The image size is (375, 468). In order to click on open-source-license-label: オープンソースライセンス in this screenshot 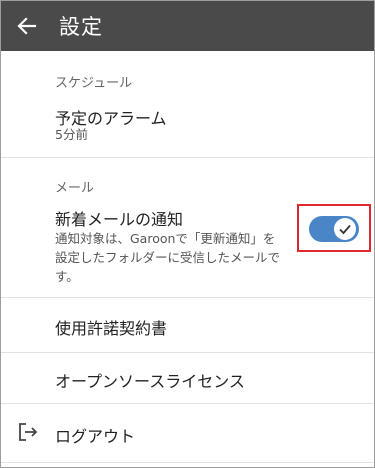, I will do `click(150, 381)`.